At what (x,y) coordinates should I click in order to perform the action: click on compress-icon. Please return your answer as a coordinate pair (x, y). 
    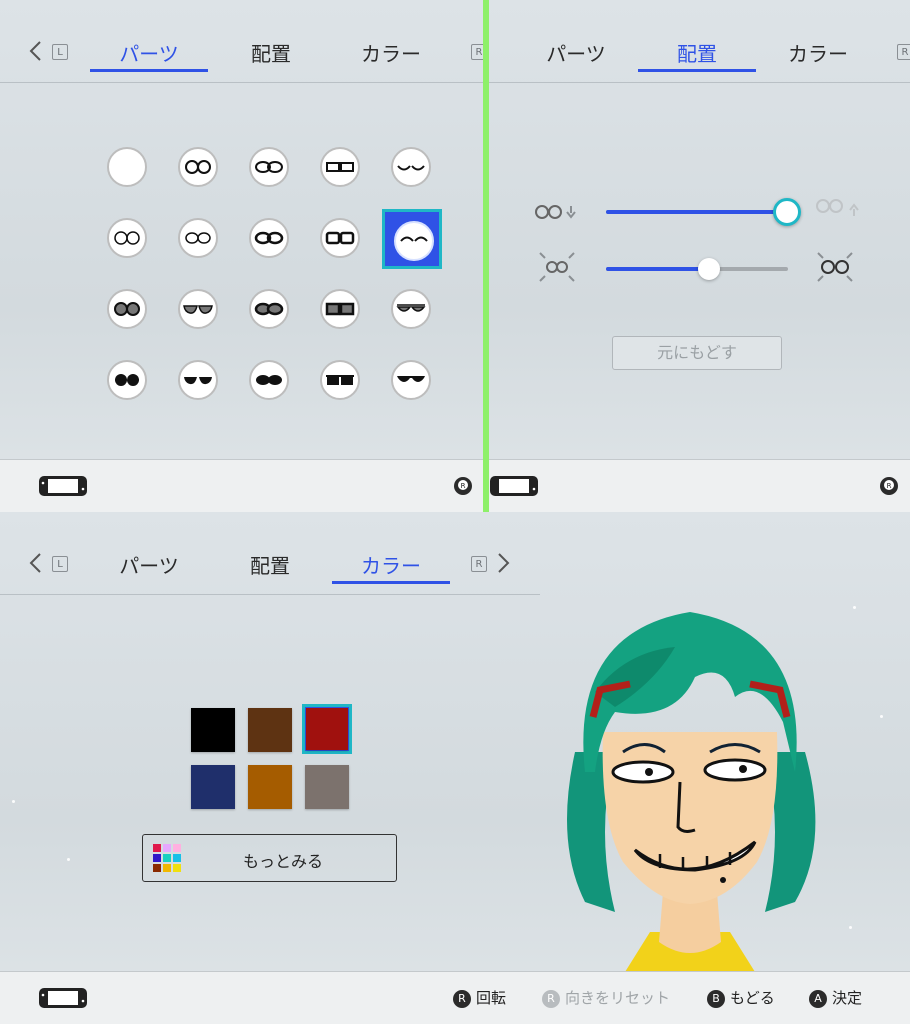
    Looking at the image, I should click on (557, 267).